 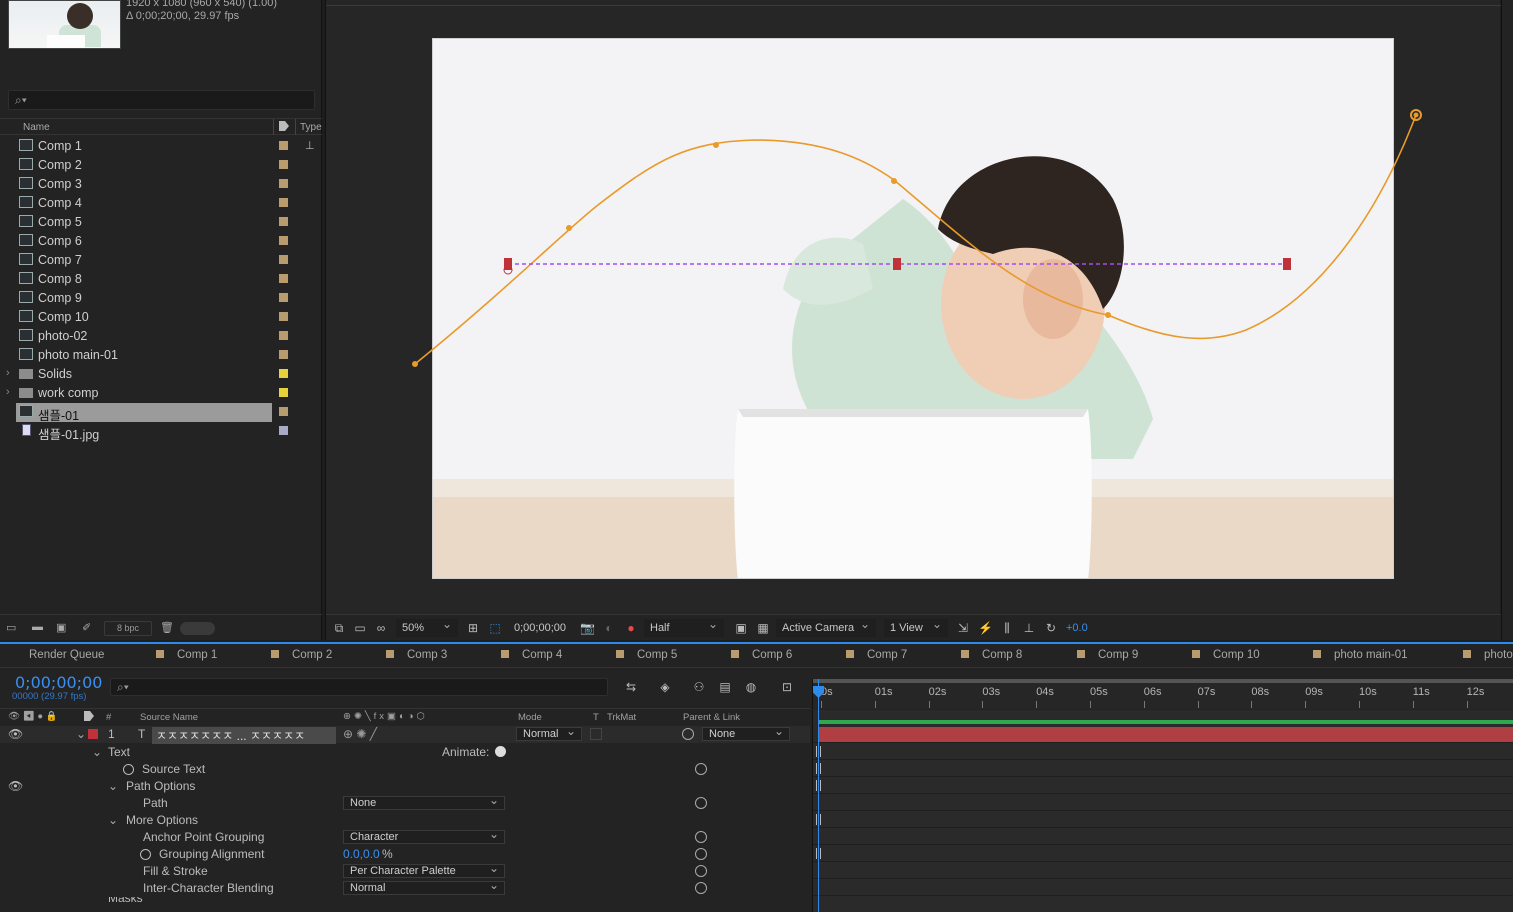 I want to click on tab-composition: photo main-01, so click(x=1360, y=655).